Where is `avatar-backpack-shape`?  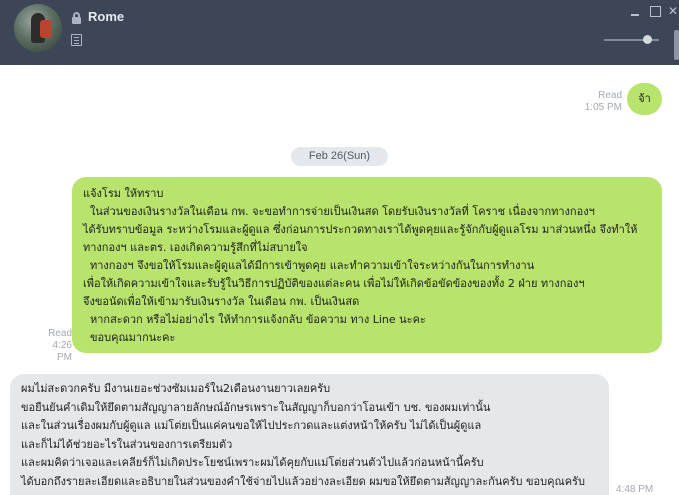 avatar-backpack-shape is located at coordinates (46, 29).